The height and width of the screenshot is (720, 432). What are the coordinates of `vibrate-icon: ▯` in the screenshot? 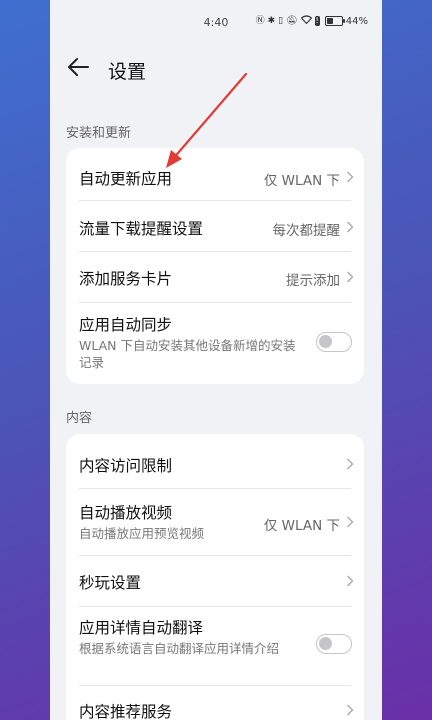 It's located at (281, 21).